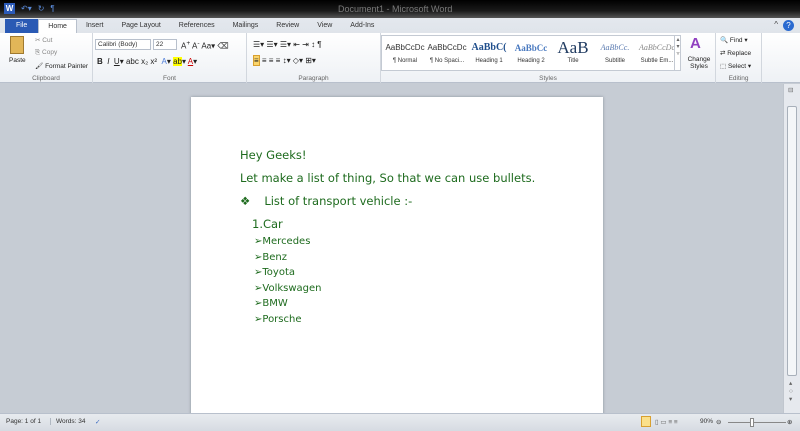  I want to click on tab-add-ins: Add-Ins, so click(362, 26).